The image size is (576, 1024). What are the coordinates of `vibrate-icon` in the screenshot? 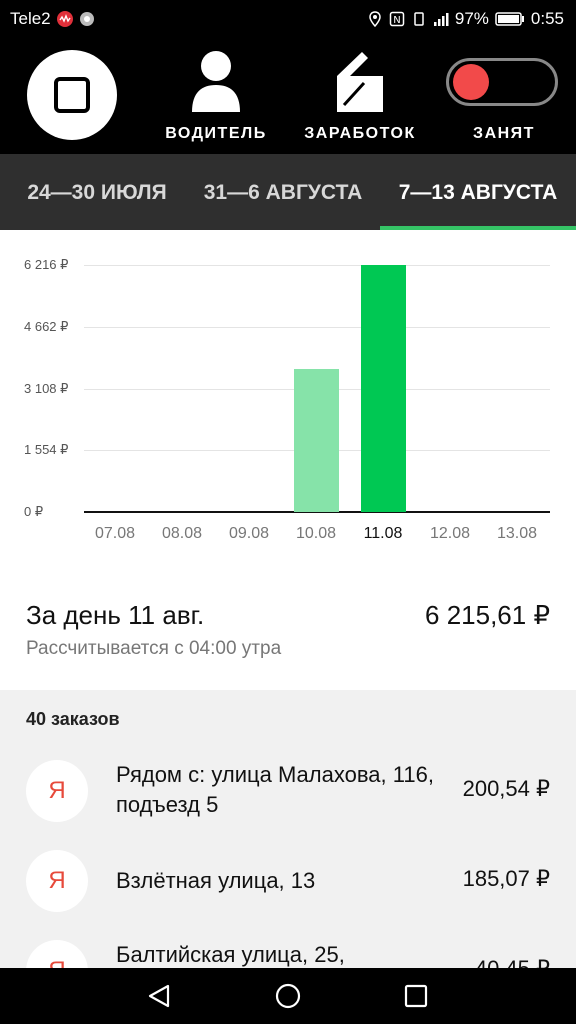 It's located at (419, 19).